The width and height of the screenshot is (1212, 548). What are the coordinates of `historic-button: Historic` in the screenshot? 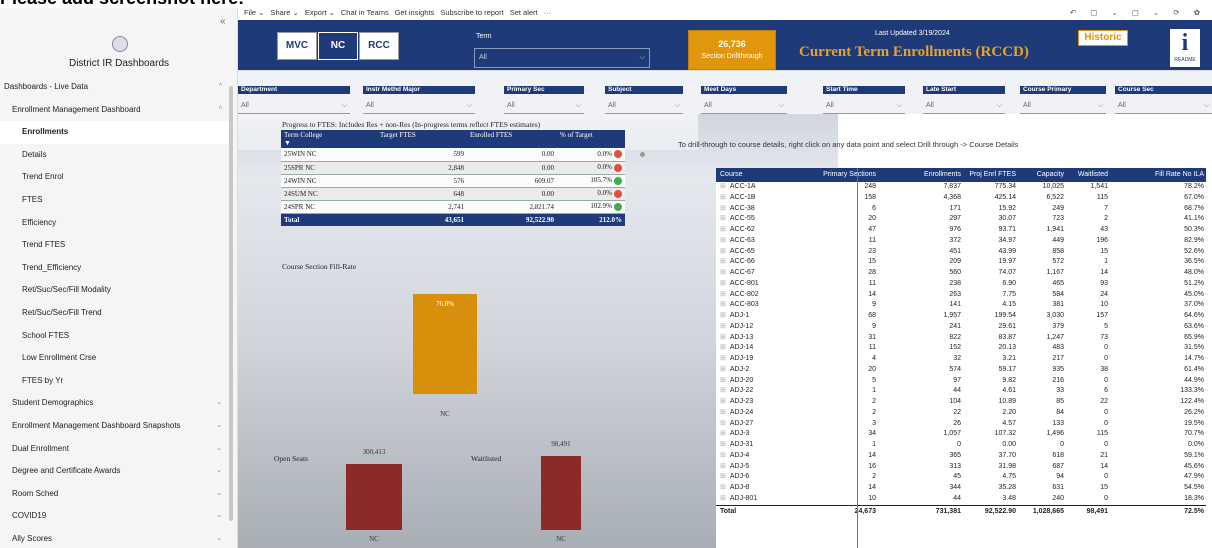 It's located at (1103, 38).